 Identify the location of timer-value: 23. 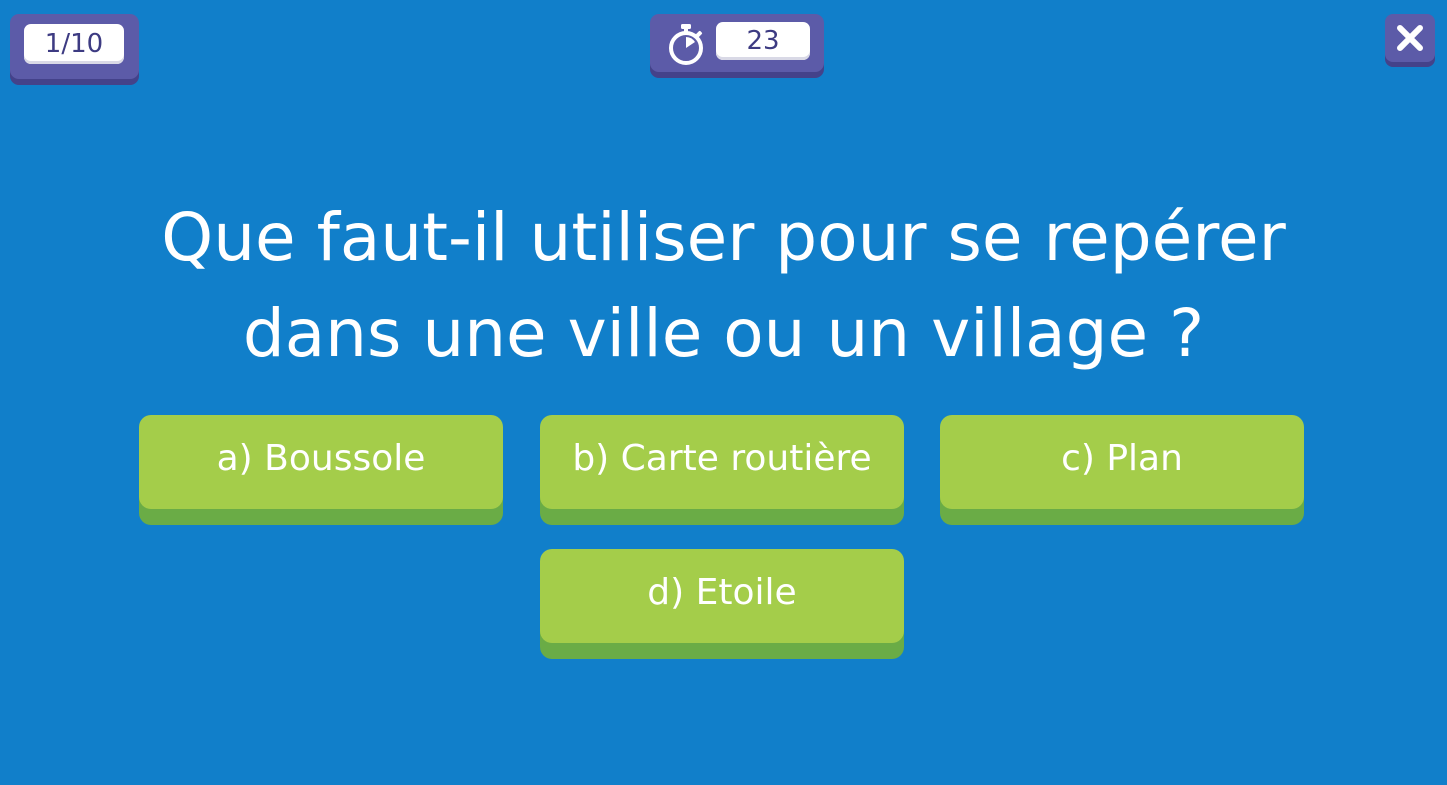
(763, 41).